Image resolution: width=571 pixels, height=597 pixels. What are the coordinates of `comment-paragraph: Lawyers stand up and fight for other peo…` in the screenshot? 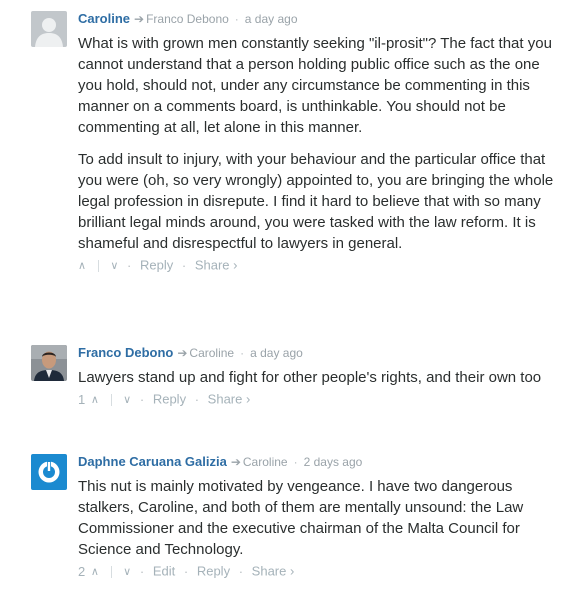 It's located at (310, 377).